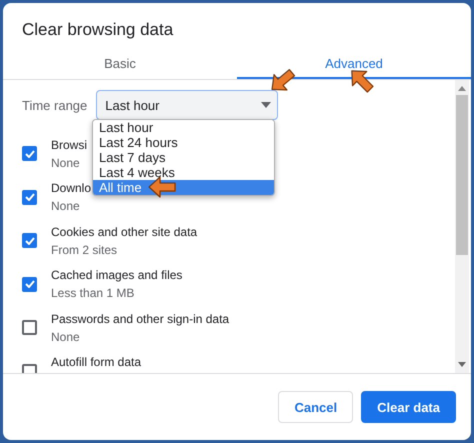 The width and height of the screenshot is (474, 443). What do you see at coordinates (183, 142) in the screenshot?
I see `menu-option: Last 24 hours` at bounding box center [183, 142].